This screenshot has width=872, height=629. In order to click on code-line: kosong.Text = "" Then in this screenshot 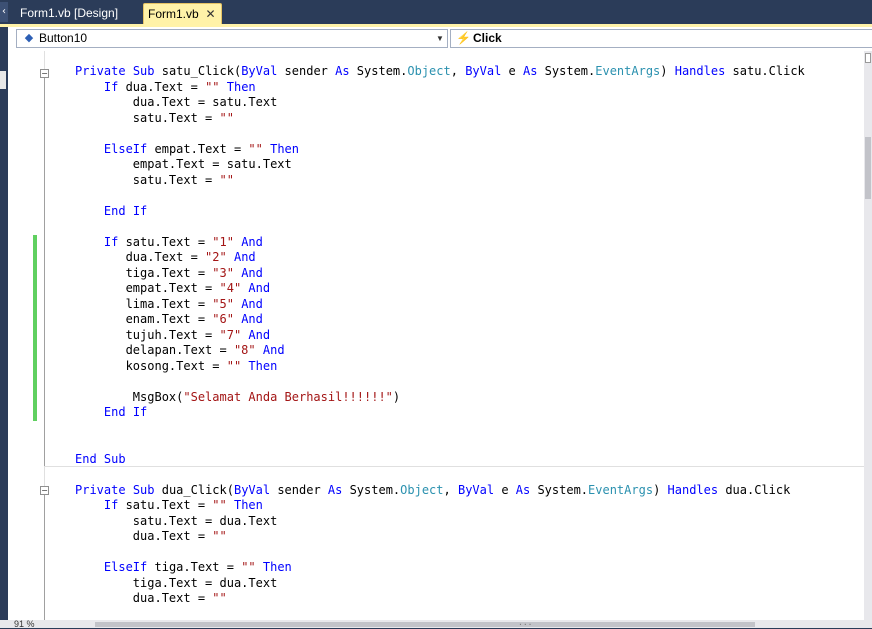, I will do `click(440, 367)`.